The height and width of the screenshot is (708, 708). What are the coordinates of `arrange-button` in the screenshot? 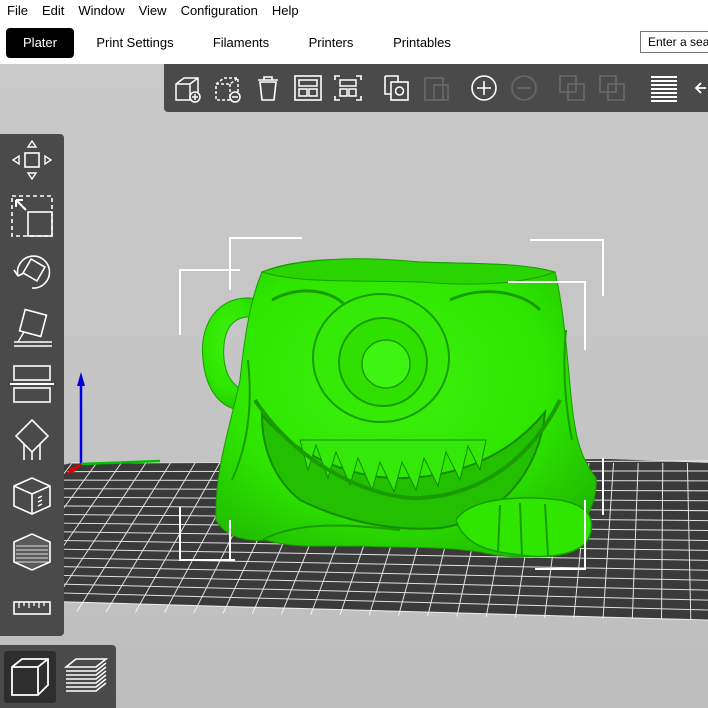 It's located at (308, 88).